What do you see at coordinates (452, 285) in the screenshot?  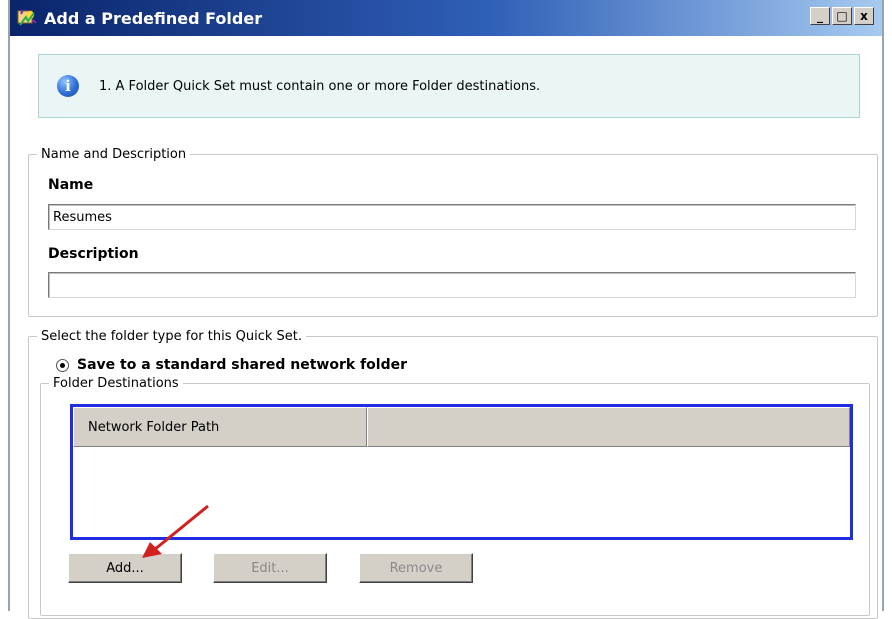 I see `description-field` at bounding box center [452, 285].